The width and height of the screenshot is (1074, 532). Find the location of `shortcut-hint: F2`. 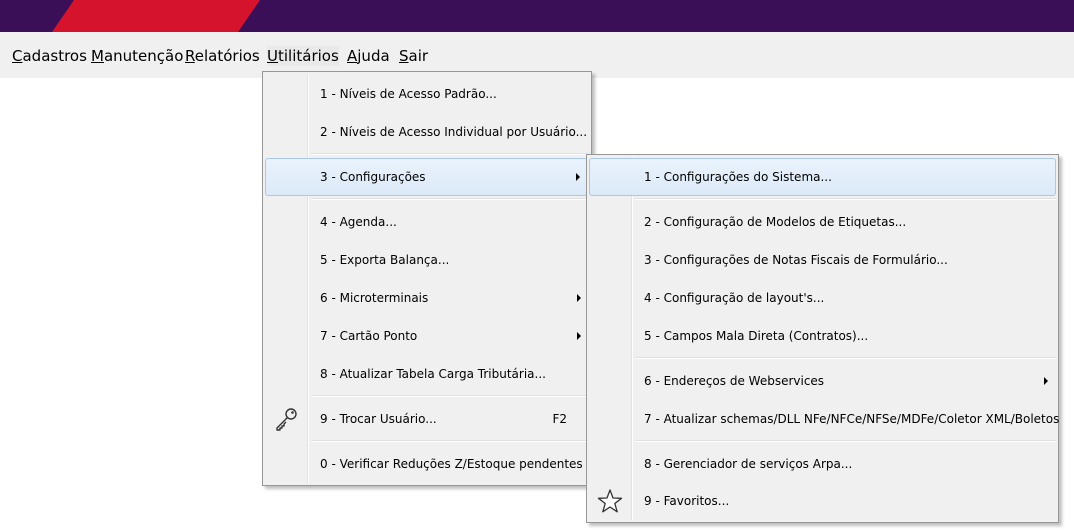

shortcut-hint: F2 is located at coordinates (559, 419).